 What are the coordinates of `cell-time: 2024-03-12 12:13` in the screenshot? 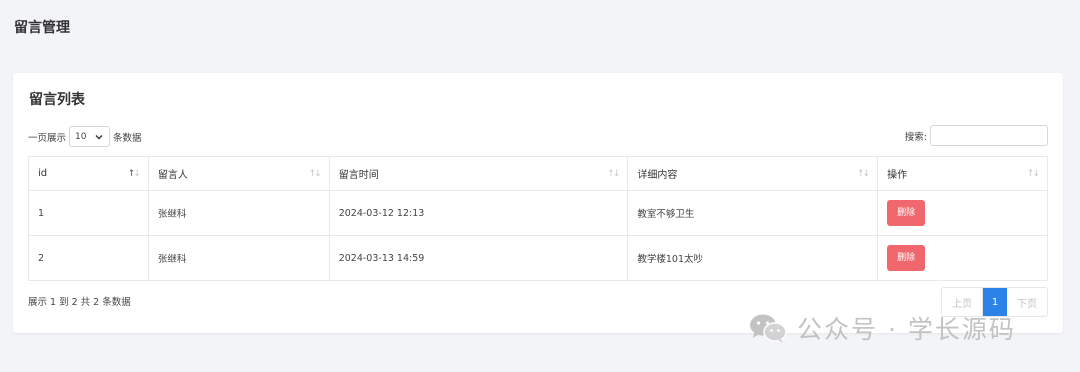 It's located at (478, 213).